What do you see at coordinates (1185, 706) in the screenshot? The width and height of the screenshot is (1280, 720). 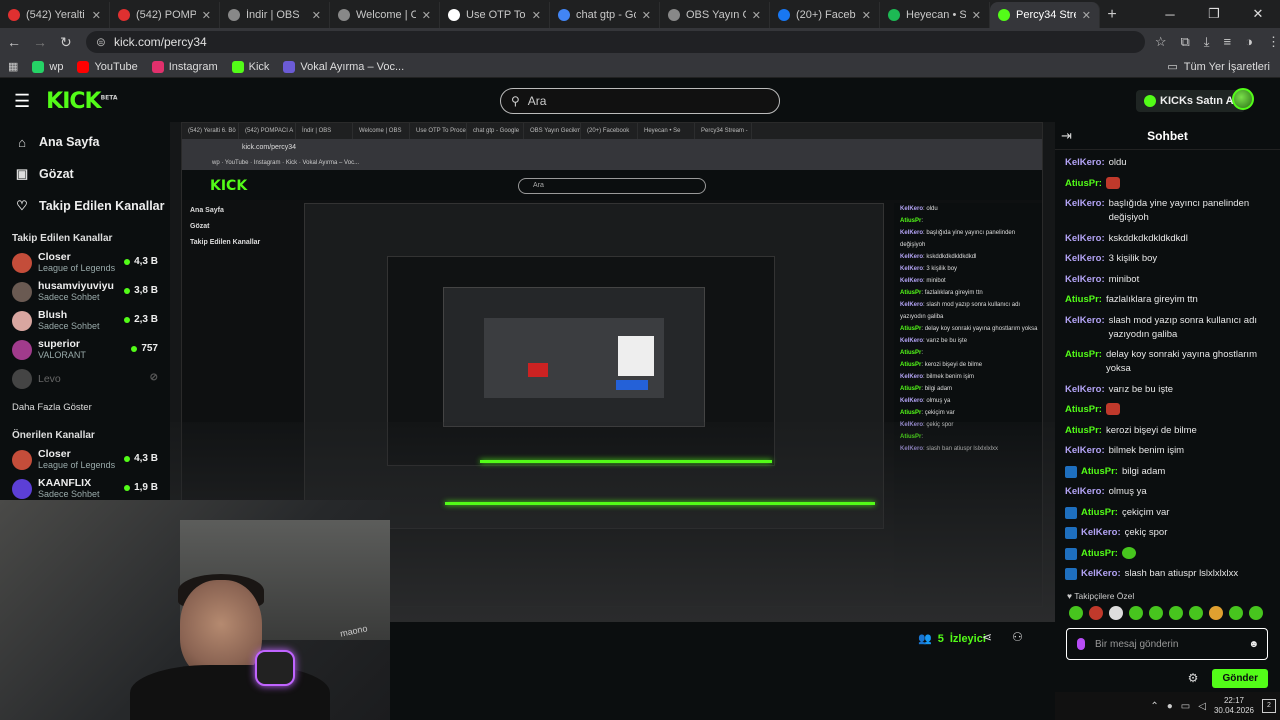 I see `tray-network-icon: ▭` at bounding box center [1185, 706].